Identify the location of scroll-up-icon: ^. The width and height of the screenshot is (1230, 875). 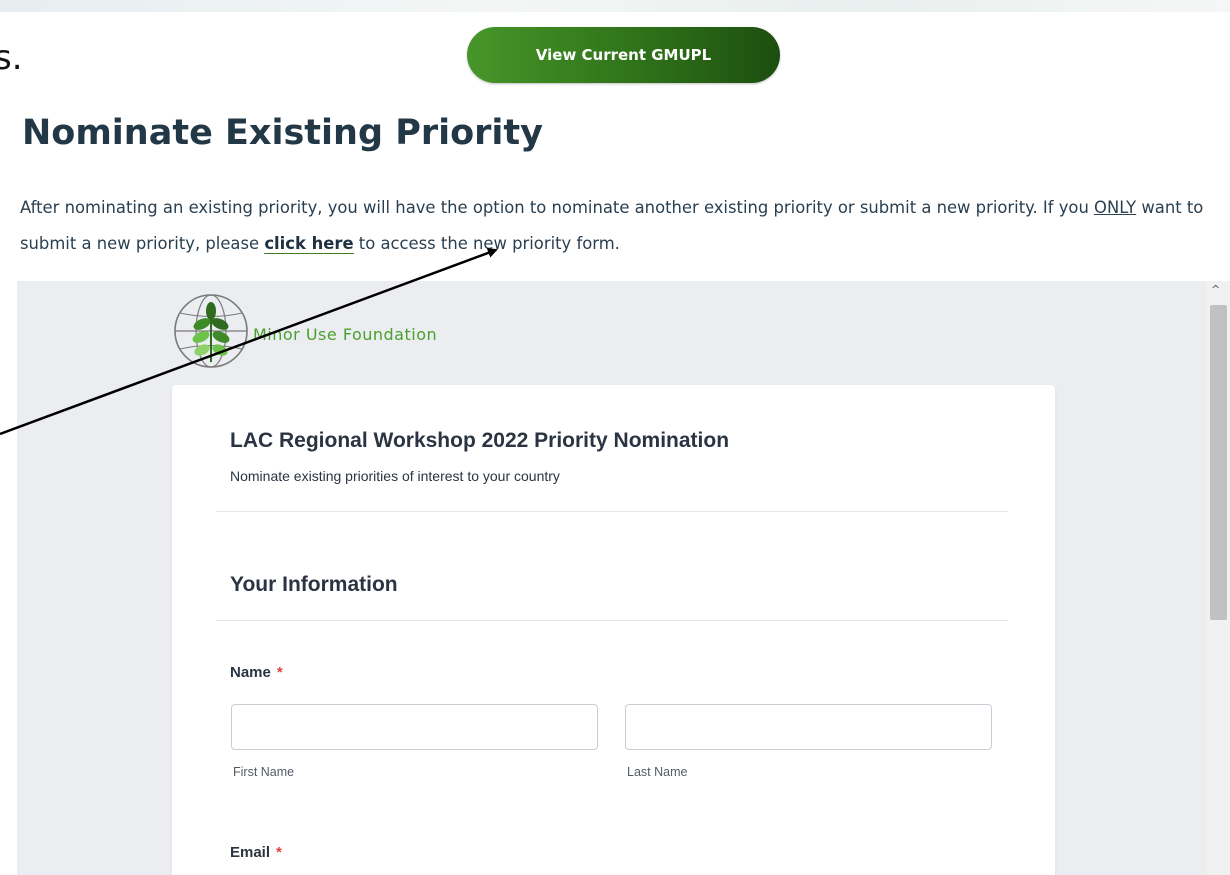
(1215, 289).